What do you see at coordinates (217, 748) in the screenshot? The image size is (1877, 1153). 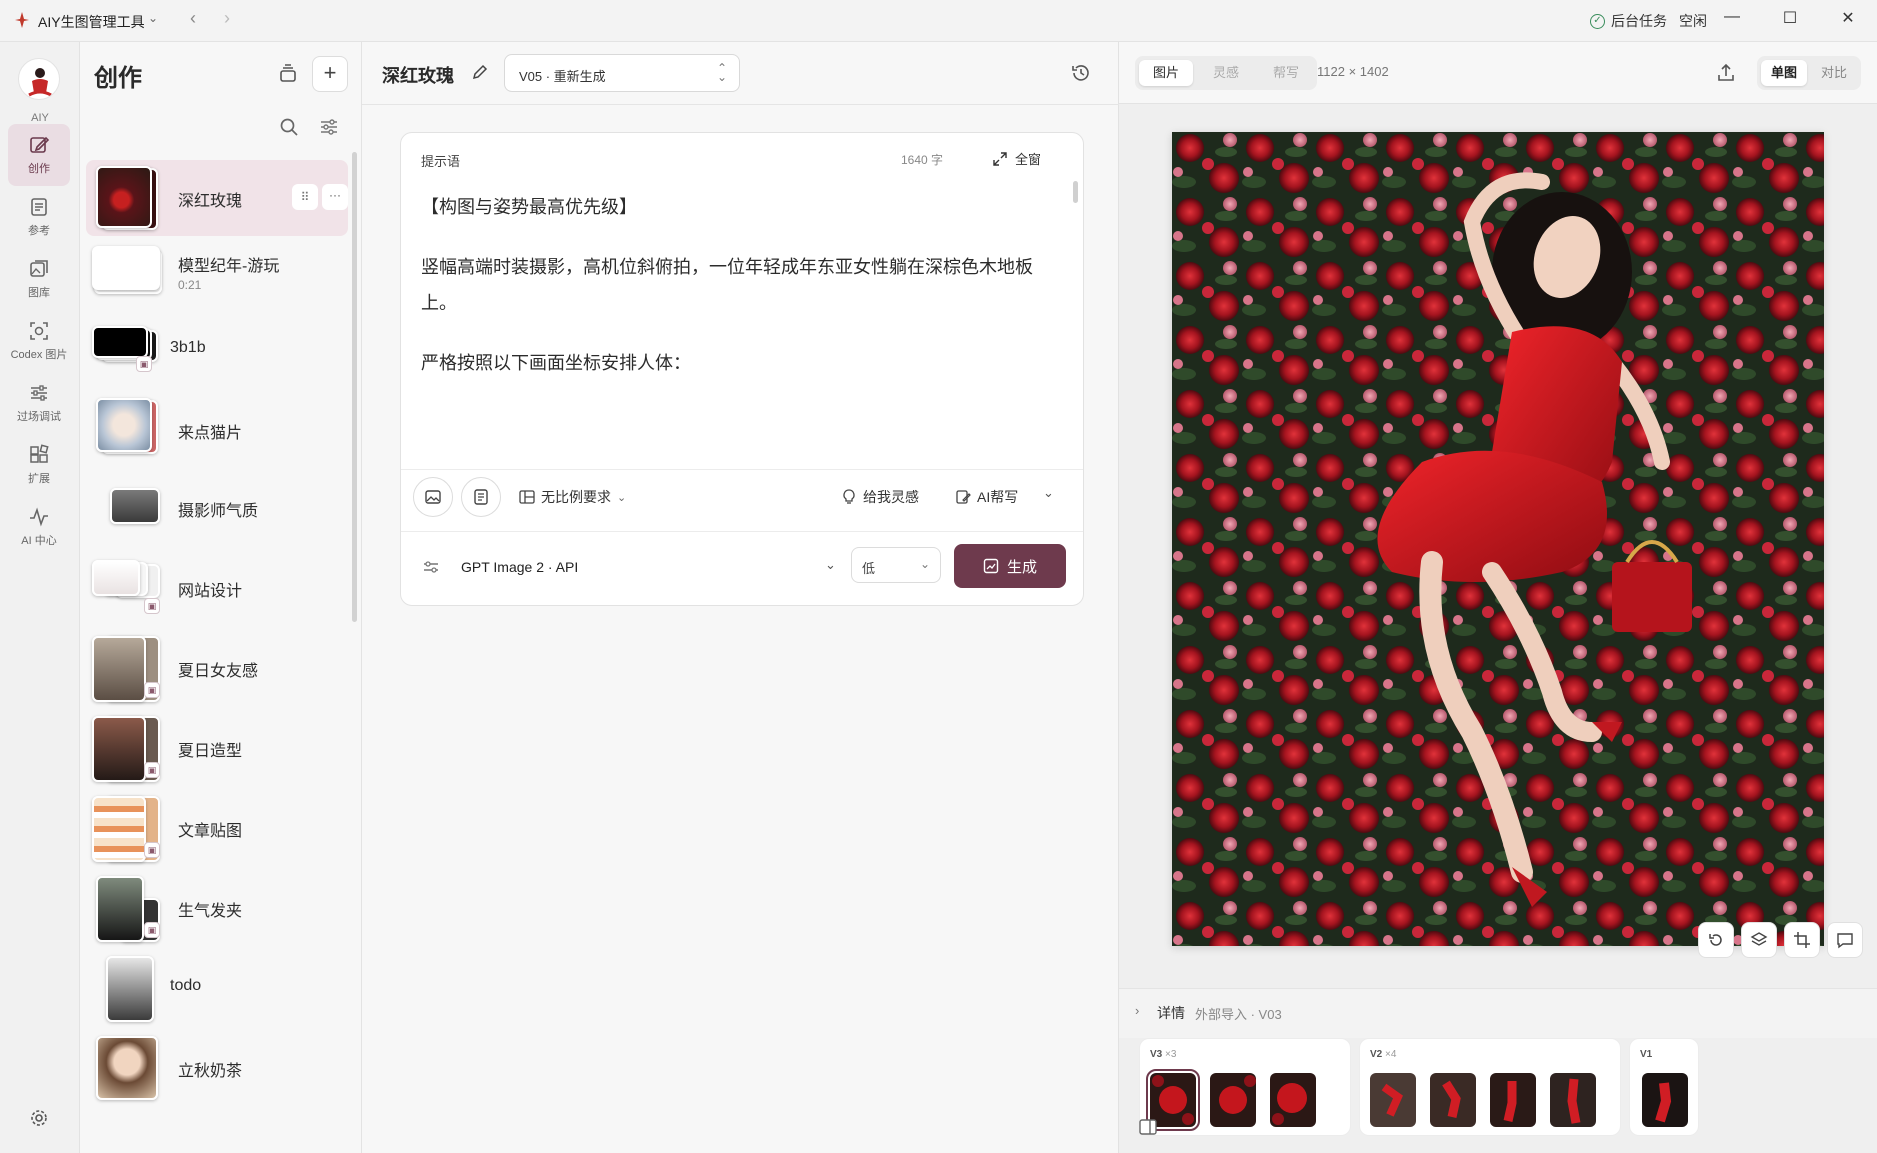 I see `list-item: 夏日造型 ▣` at bounding box center [217, 748].